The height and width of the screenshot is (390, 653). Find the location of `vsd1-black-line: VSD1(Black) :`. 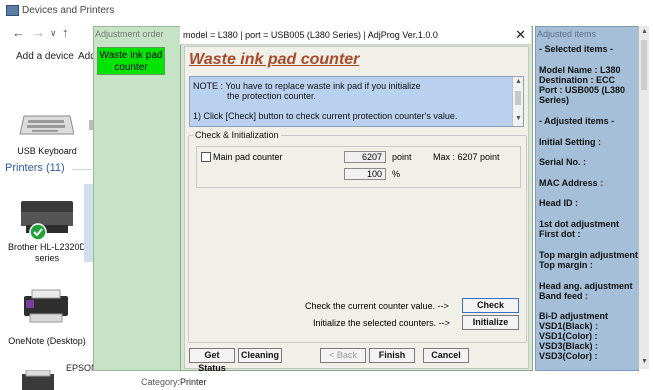

vsd1-black-line: VSD1(Black) : is located at coordinates (569, 326).